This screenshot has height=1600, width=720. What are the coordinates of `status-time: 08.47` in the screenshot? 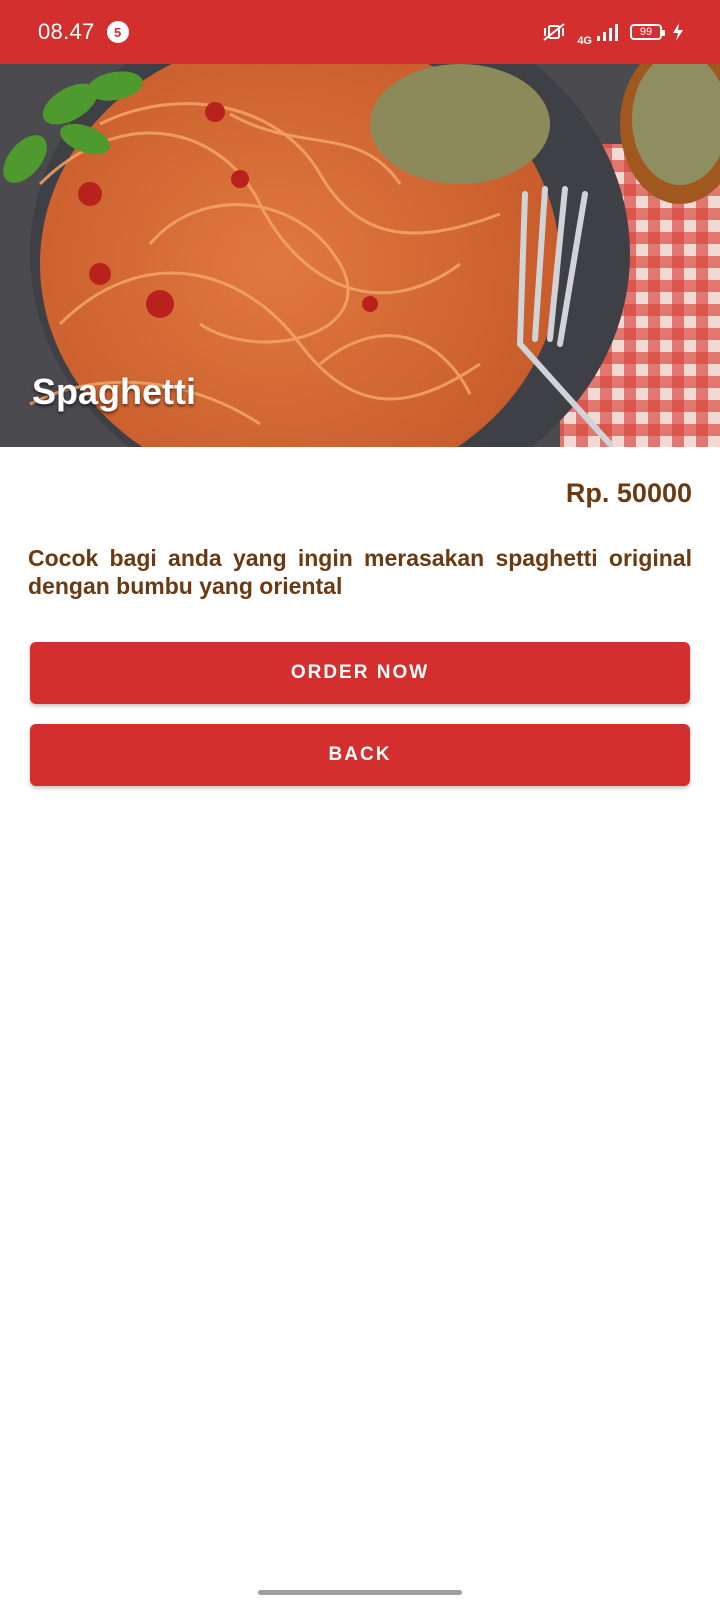 It's located at (66, 31).